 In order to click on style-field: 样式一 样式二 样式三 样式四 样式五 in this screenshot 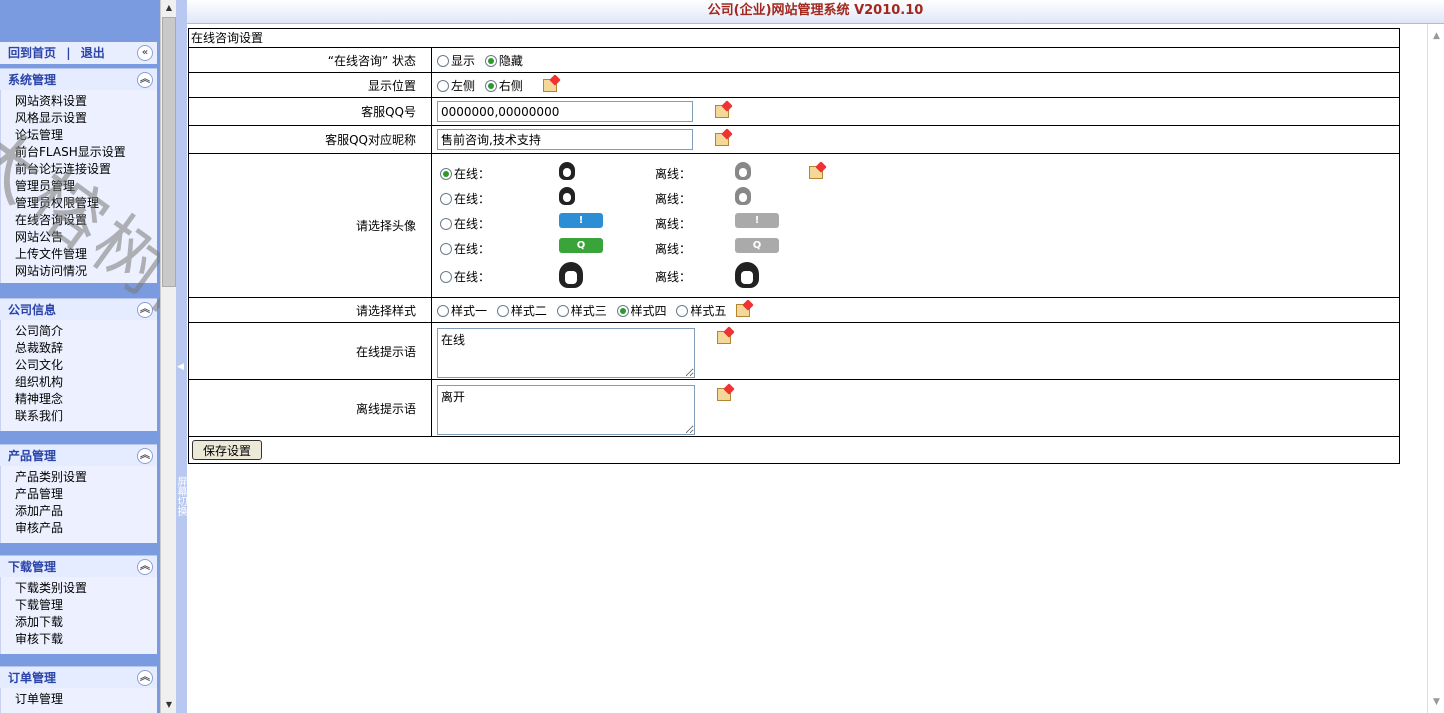, I will do `click(915, 310)`.